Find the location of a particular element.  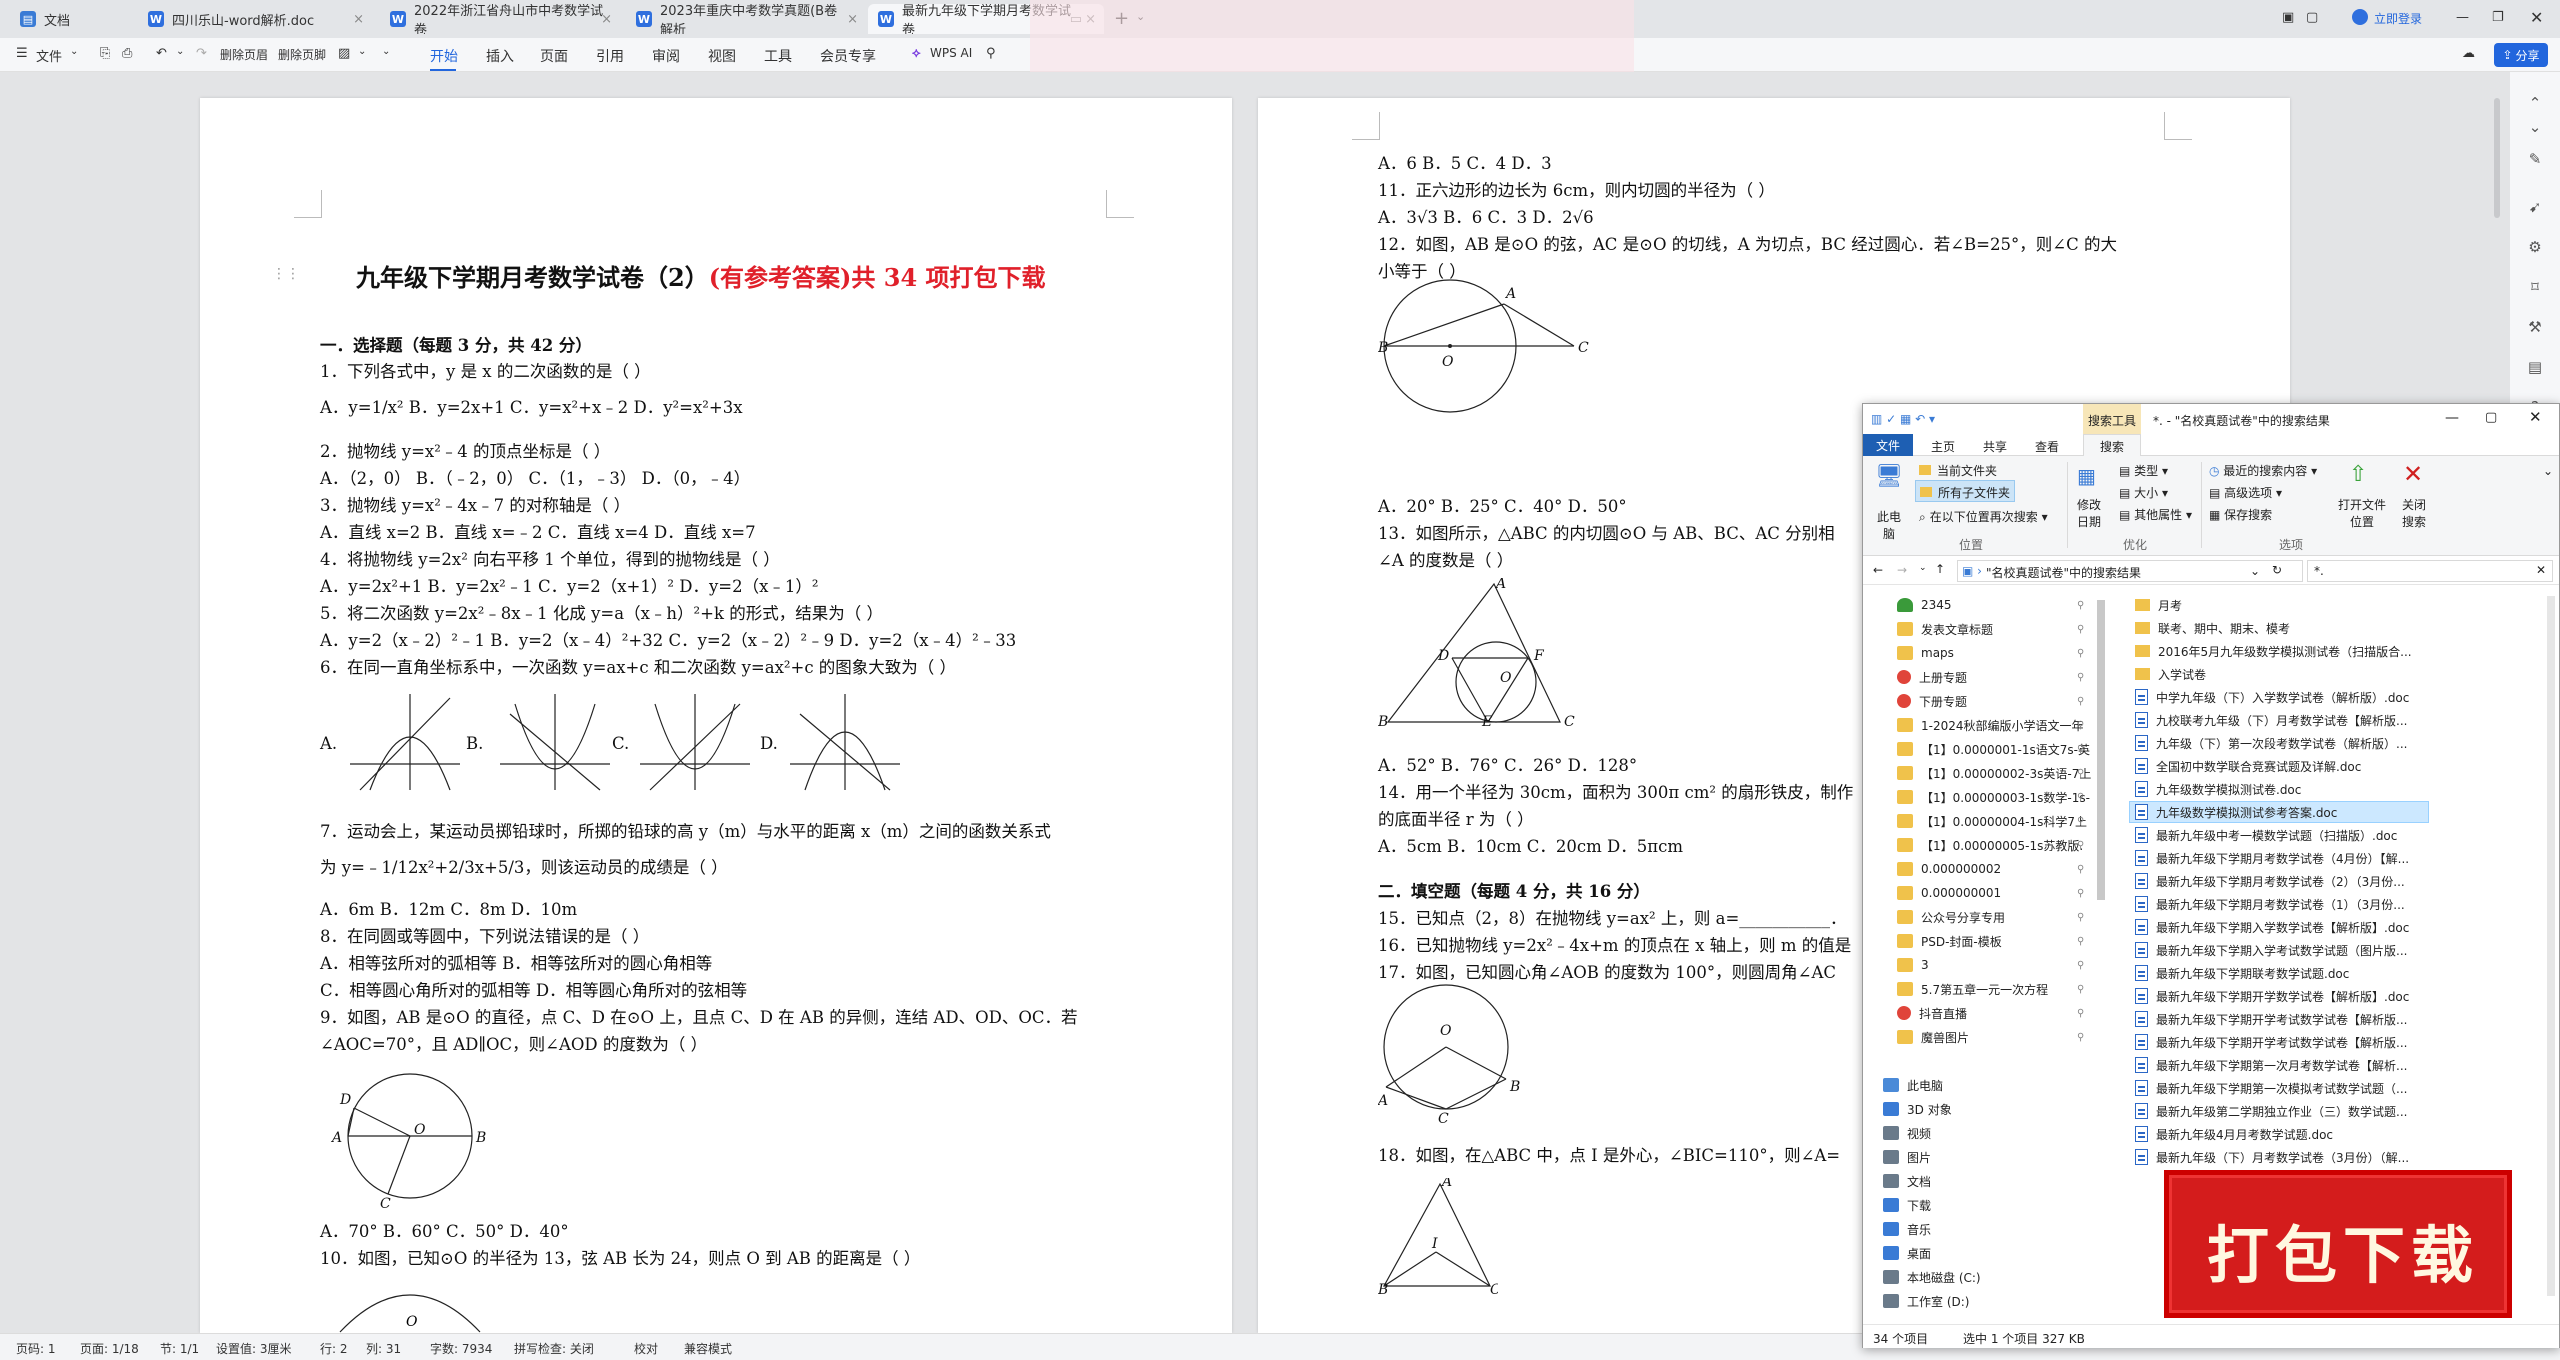

status-pages: 页面: 1/18 is located at coordinates (109, 1348).